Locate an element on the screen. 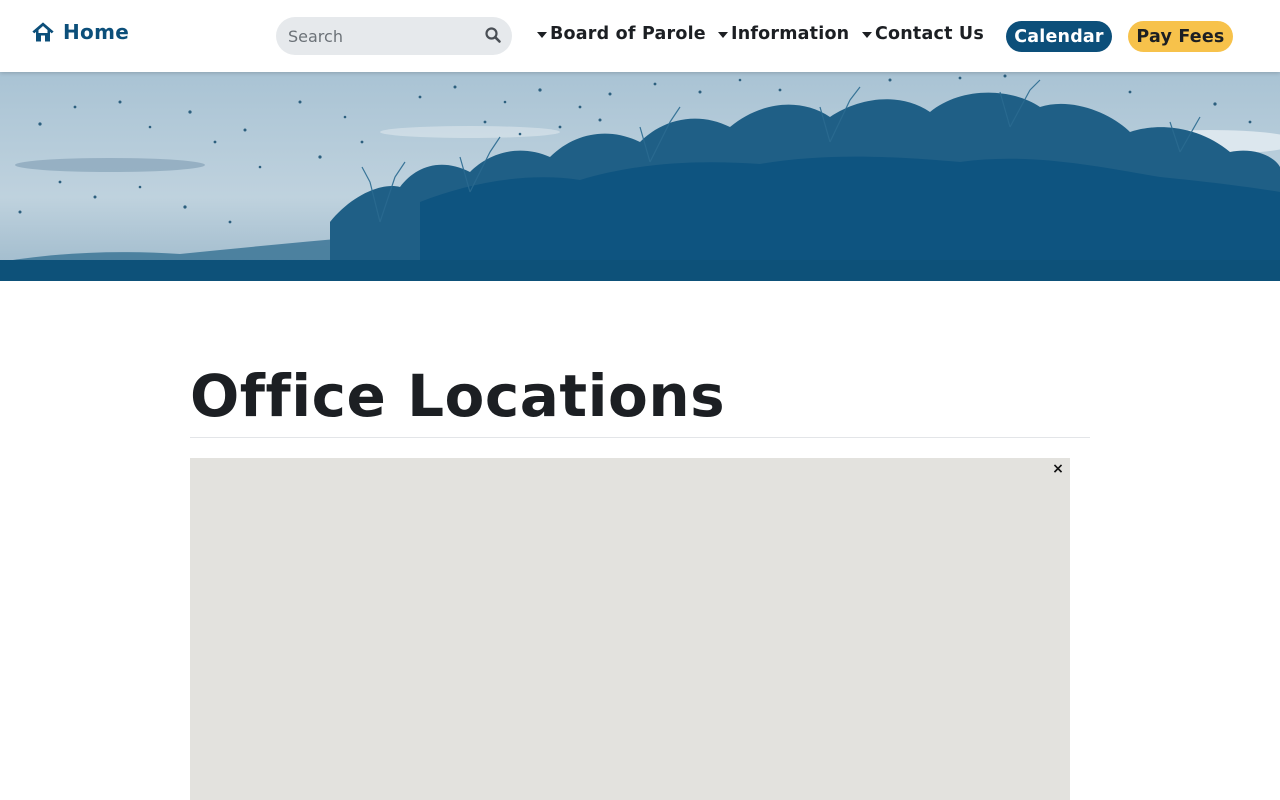 The image size is (1280, 800). title-divider is located at coordinates (640, 437).